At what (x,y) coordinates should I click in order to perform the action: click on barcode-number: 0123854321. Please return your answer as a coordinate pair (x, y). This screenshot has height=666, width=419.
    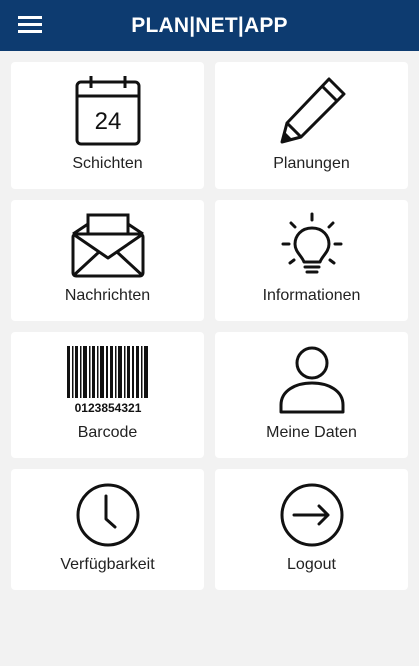
    Looking at the image, I should click on (107, 408).